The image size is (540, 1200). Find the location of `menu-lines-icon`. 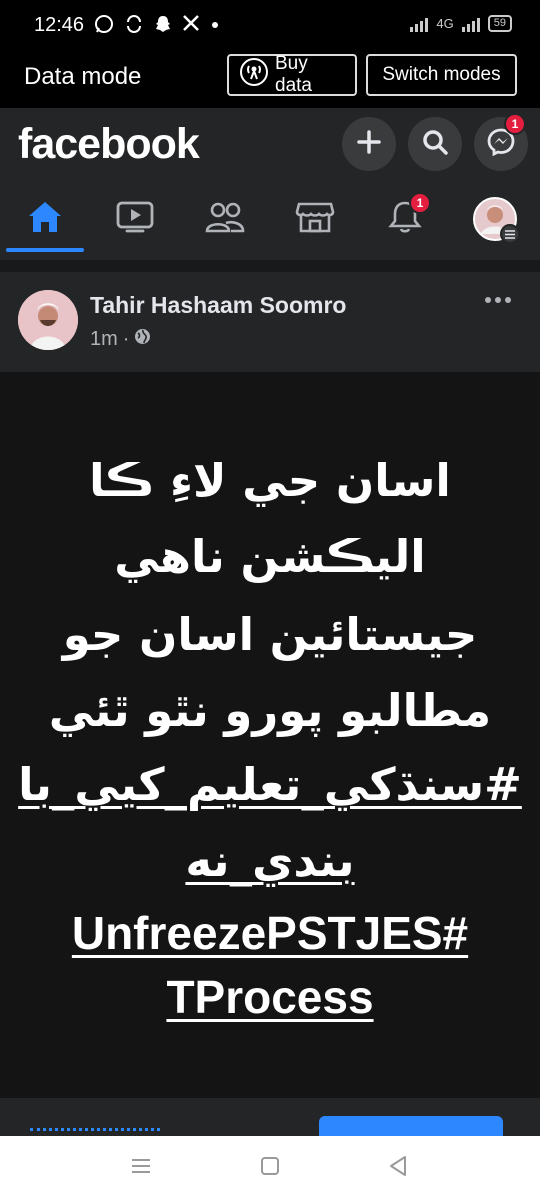

menu-lines-icon is located at coordinates (141, 1168).